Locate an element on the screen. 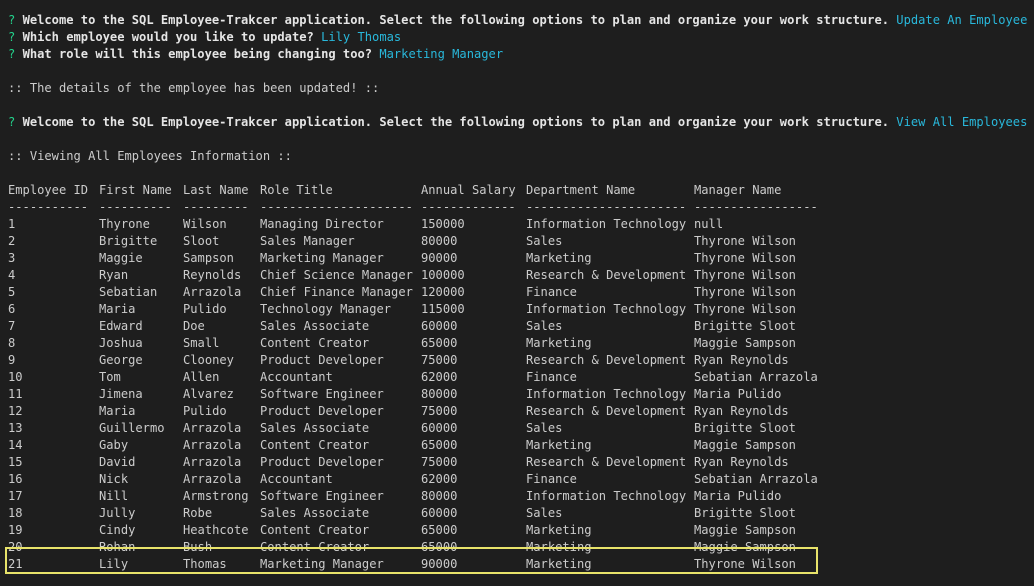 The width and height of the screenshot is (1034, 586). cell-employee-id: 19 is located at coordinates (15, 530).